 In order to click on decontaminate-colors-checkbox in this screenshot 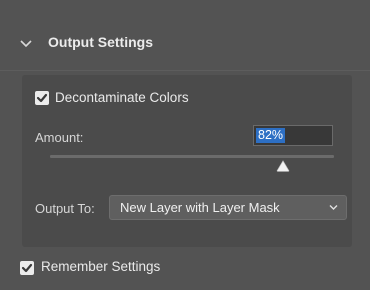, I will do `click(42, 98)`.